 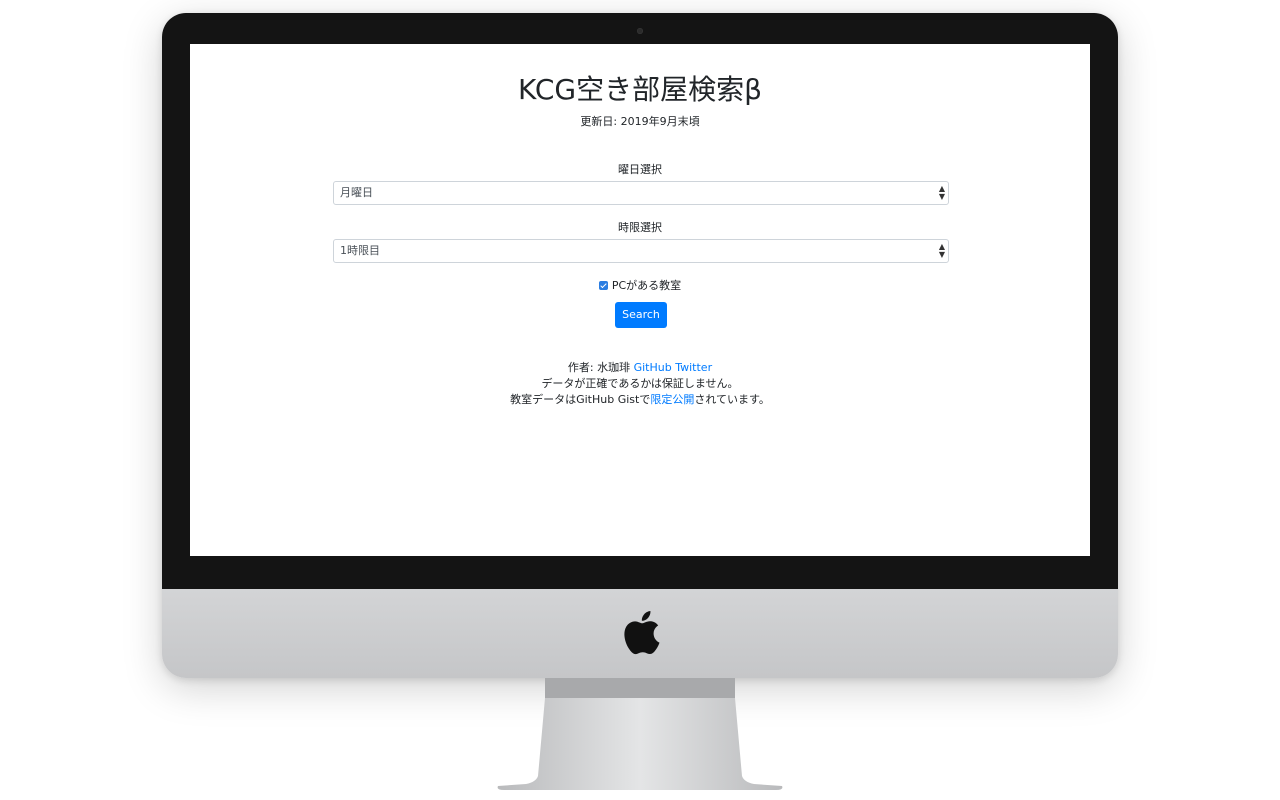 I want to click on pc-checkbox, so click(x=603, y=285).